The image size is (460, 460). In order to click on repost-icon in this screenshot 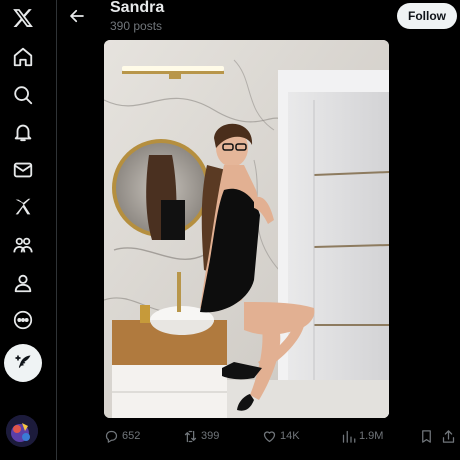, I will do `click(190, 436)`.